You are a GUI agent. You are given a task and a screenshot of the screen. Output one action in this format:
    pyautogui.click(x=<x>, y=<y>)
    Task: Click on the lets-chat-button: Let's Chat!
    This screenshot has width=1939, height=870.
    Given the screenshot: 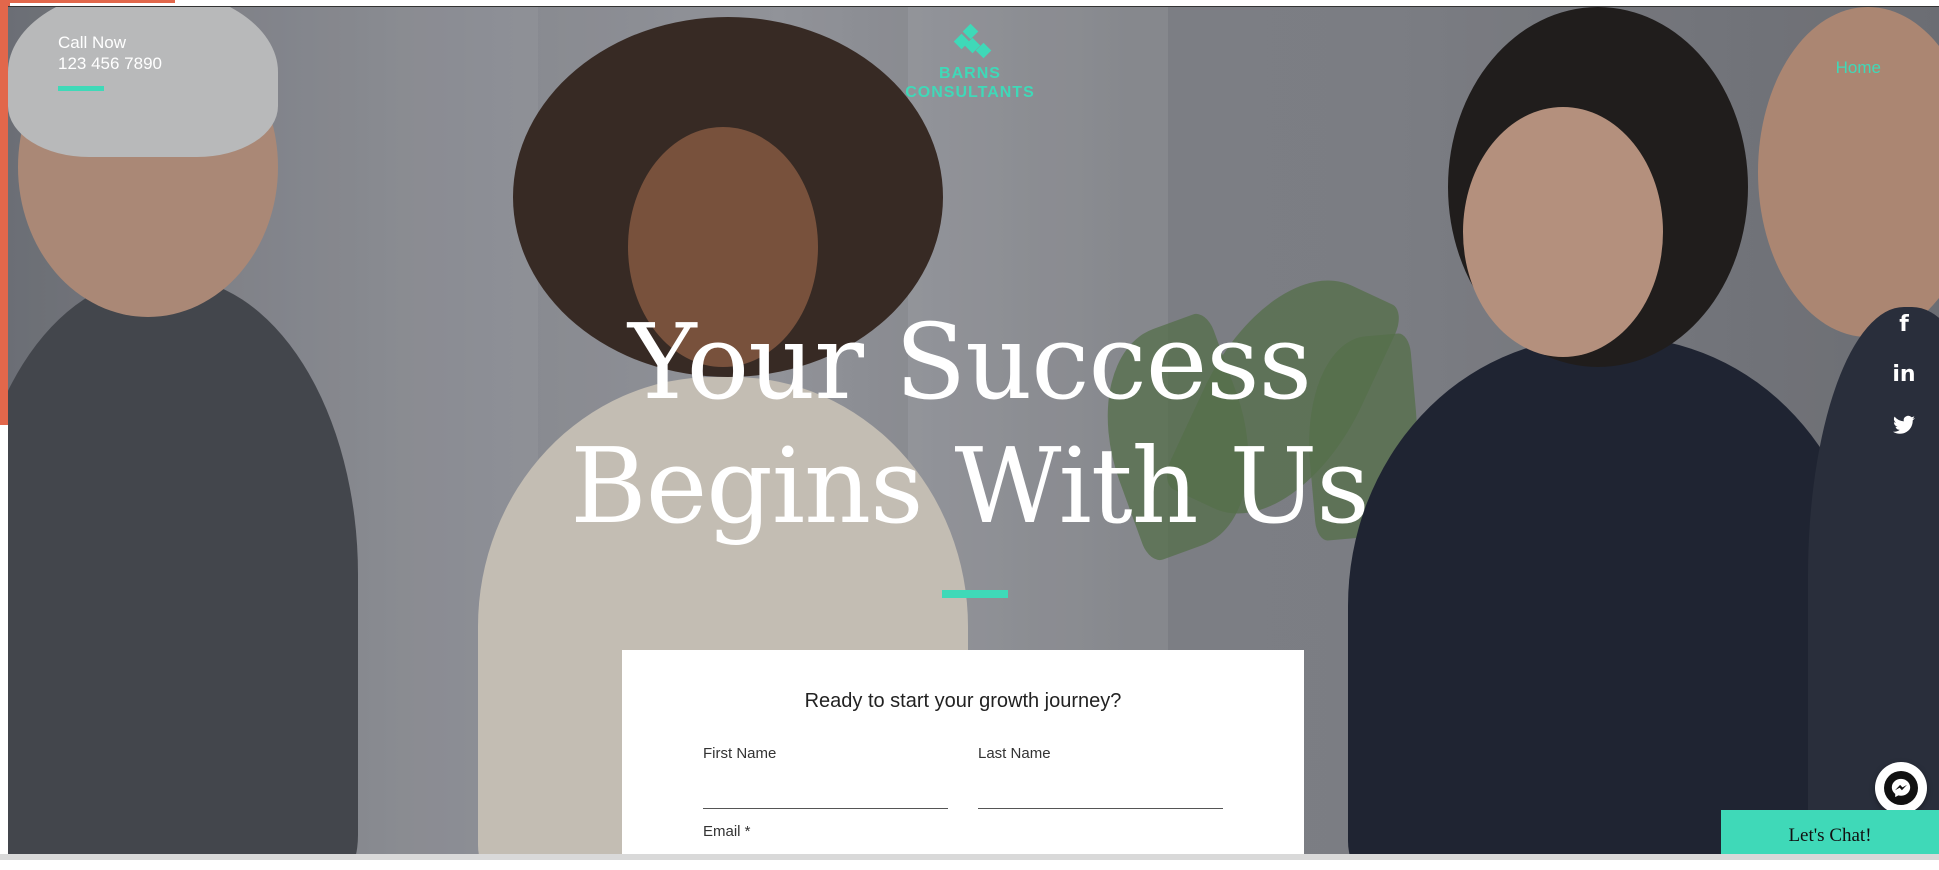 What is the action you would take?
    pyautogui.click(x=1830, y=835)
    